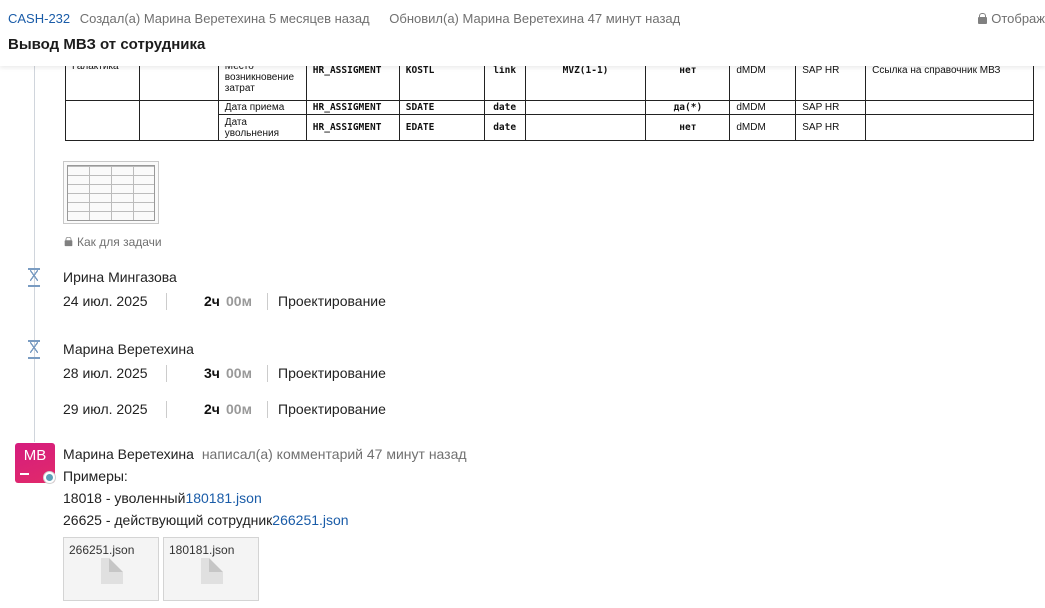  I want to click on worklog-author: Ирина Мингазова, so click(120, 277).